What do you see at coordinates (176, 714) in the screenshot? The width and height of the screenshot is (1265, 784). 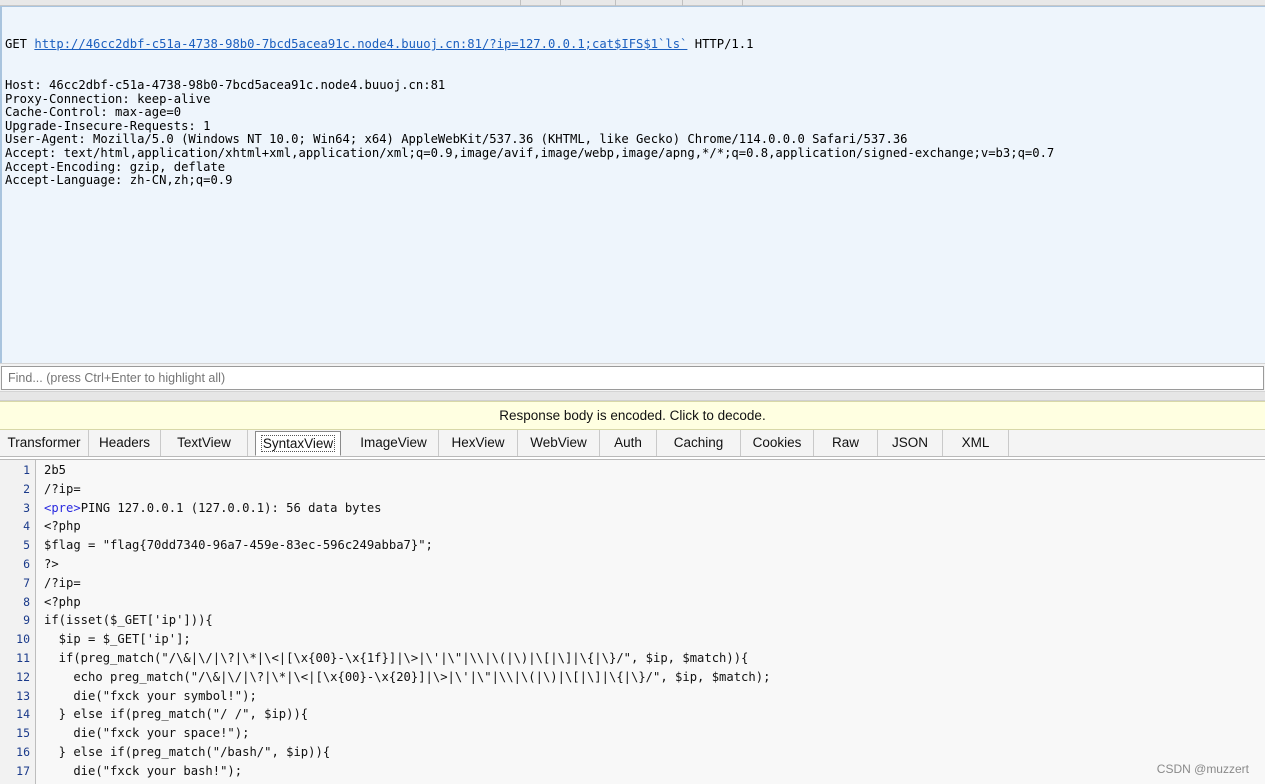 I see `code-content: } else if(preg_match("/ /", $ip)){` at bounding box center [176, 714].